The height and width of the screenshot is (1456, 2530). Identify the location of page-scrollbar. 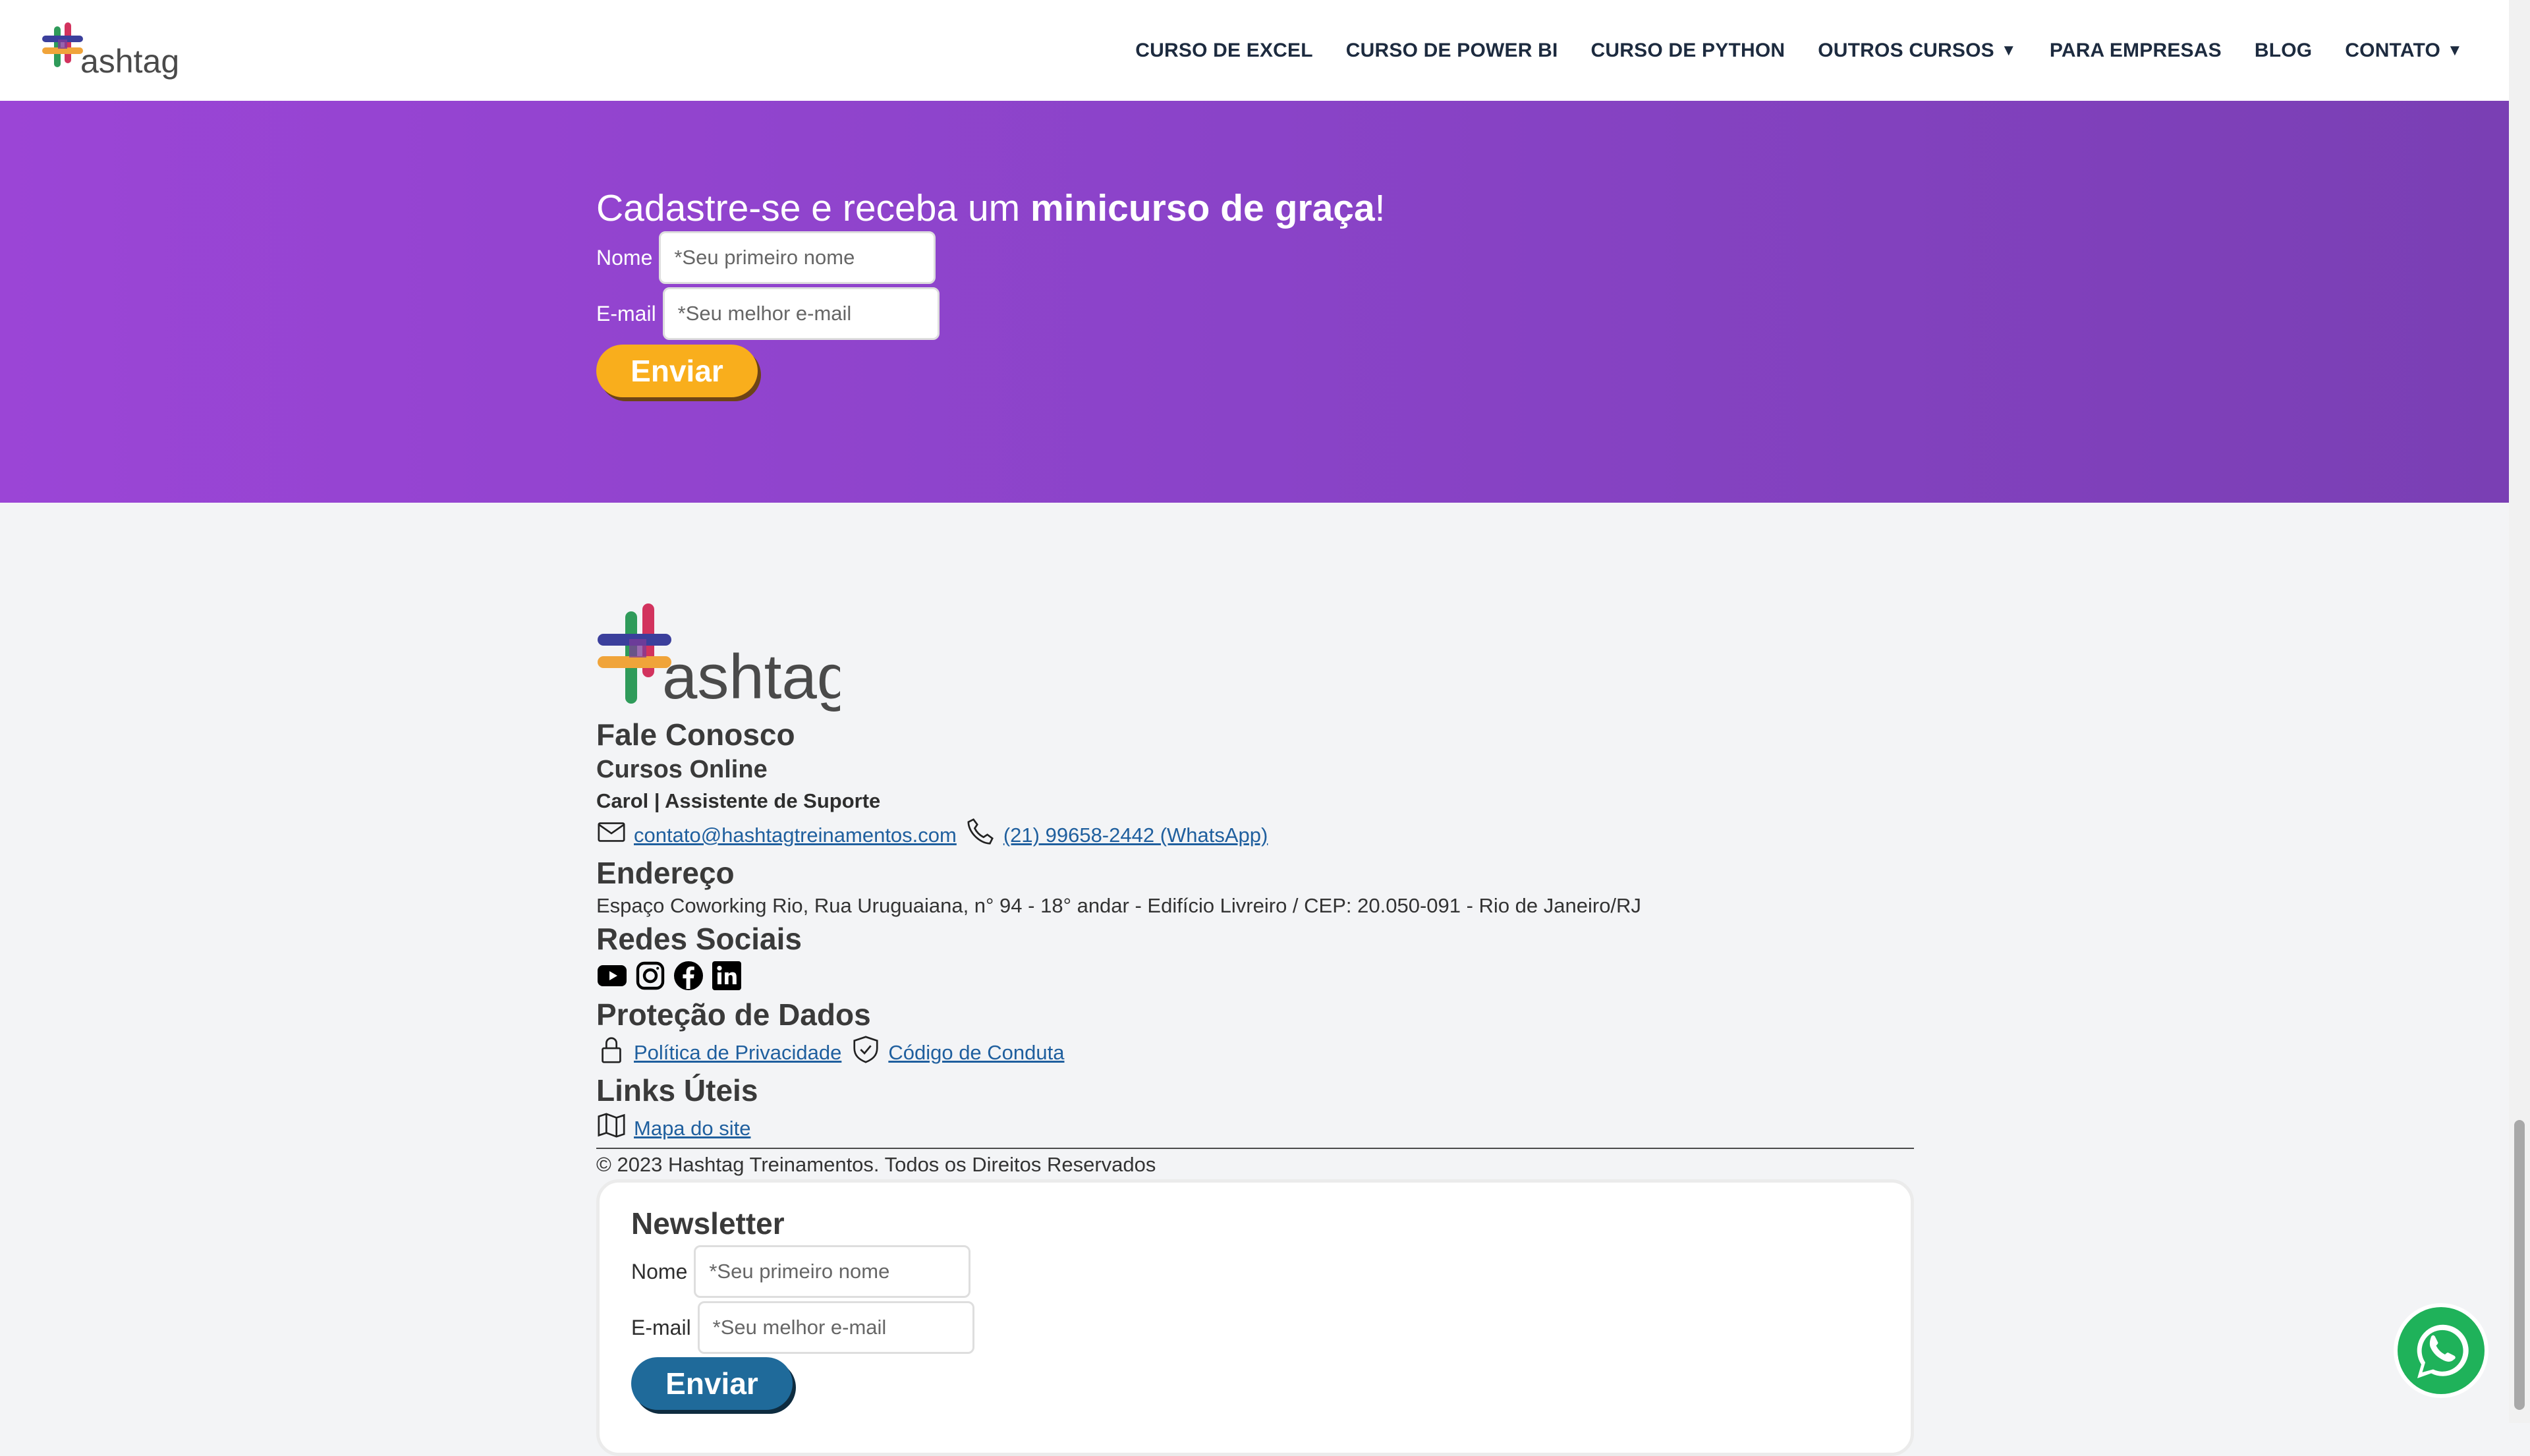
(2519, 711).